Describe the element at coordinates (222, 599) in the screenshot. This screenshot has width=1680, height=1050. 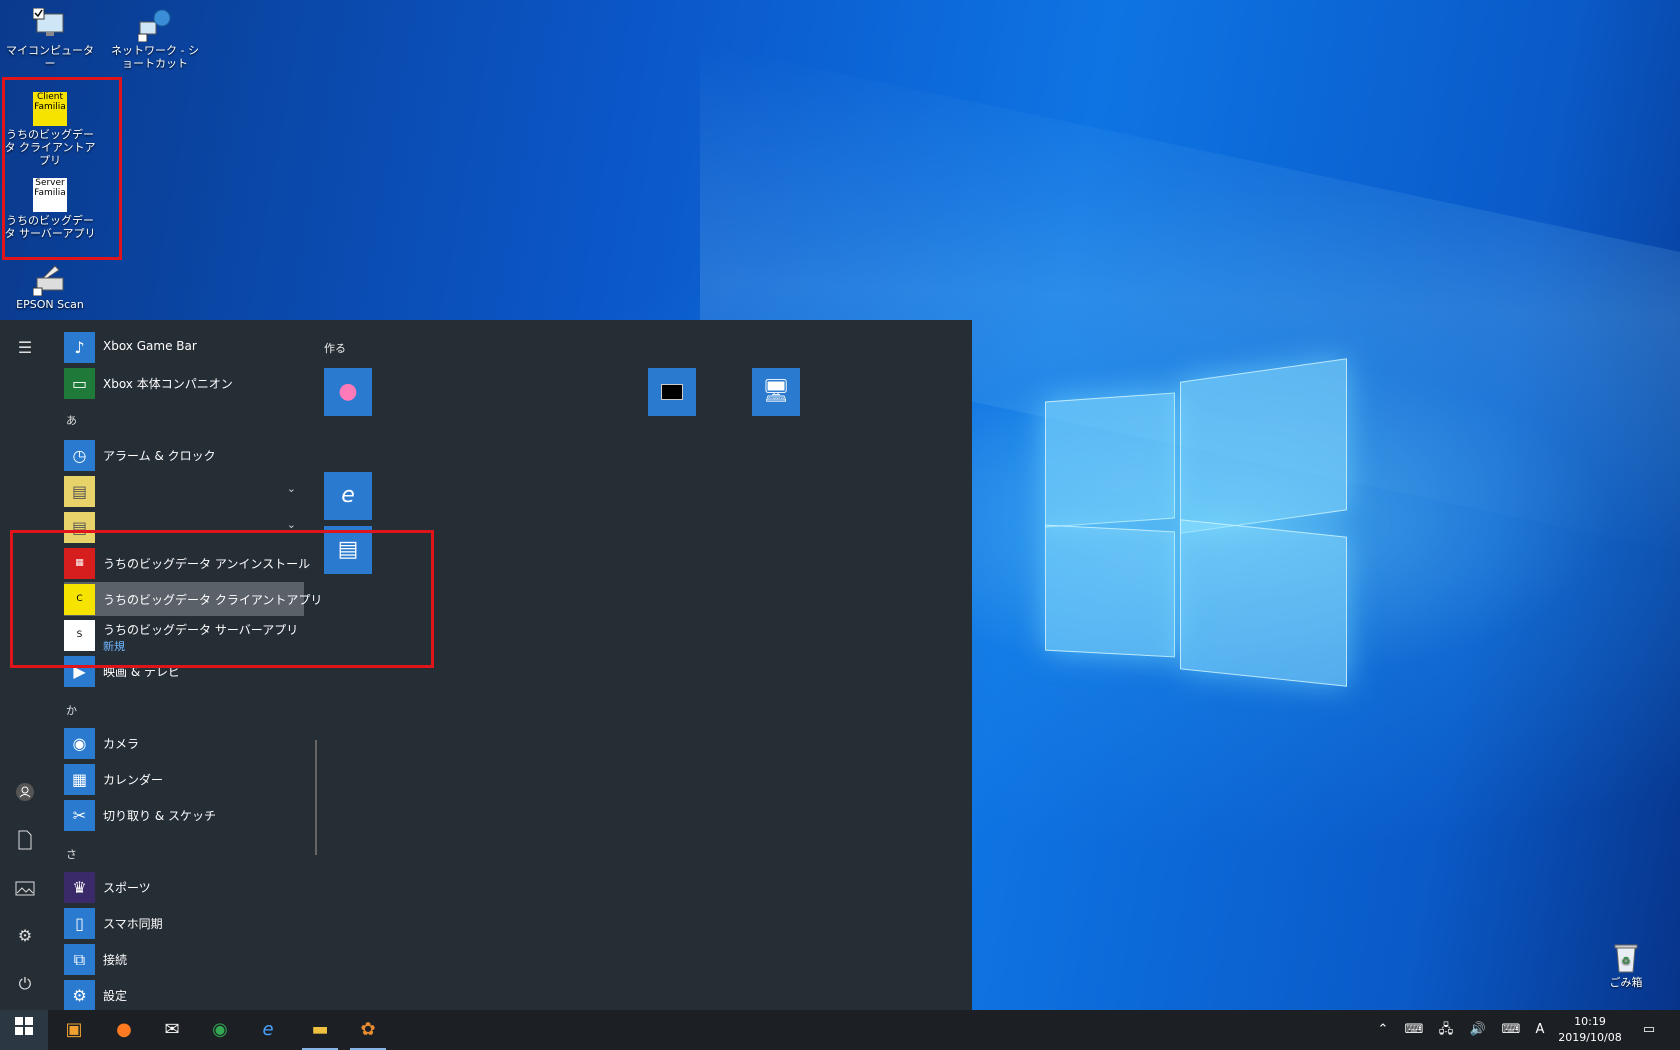
I see `highlight-box-start-menu` at that location.